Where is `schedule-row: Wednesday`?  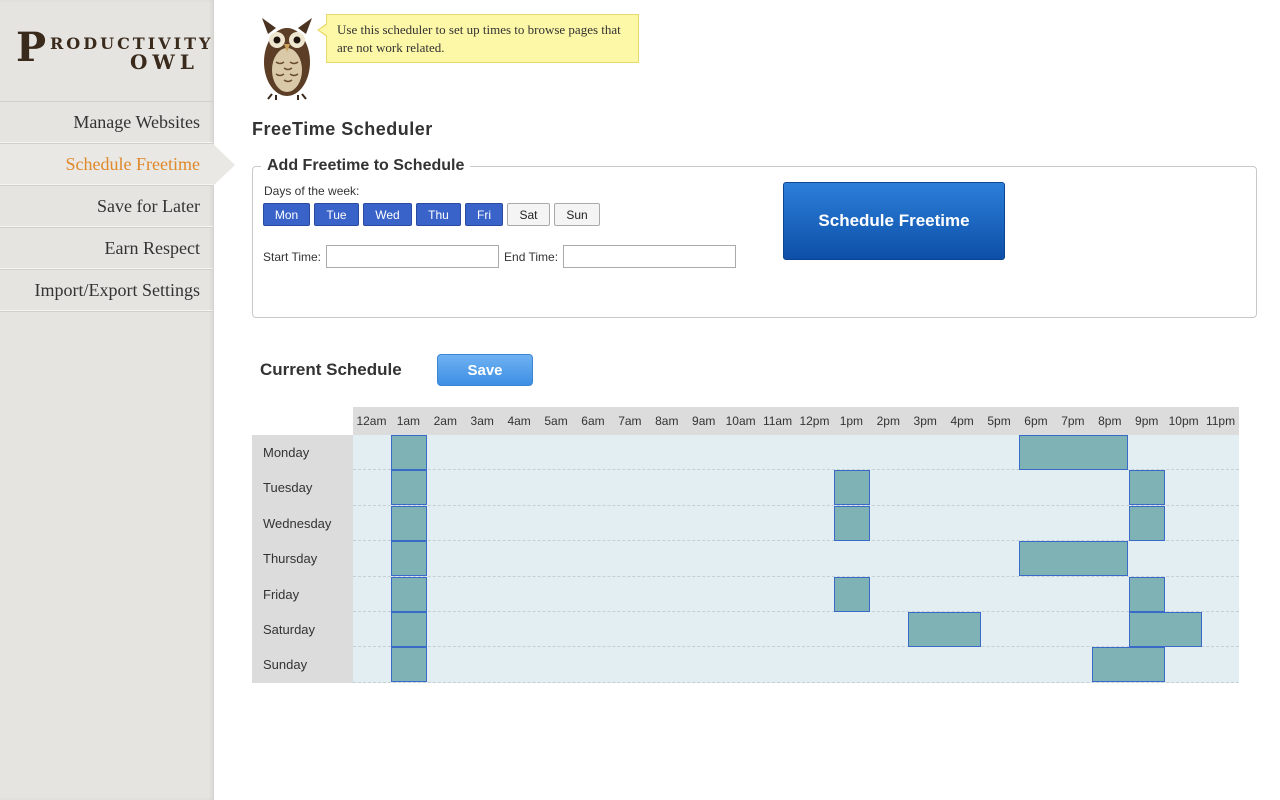
schedule-row: Wednesday is located at coordinates (745, 523).